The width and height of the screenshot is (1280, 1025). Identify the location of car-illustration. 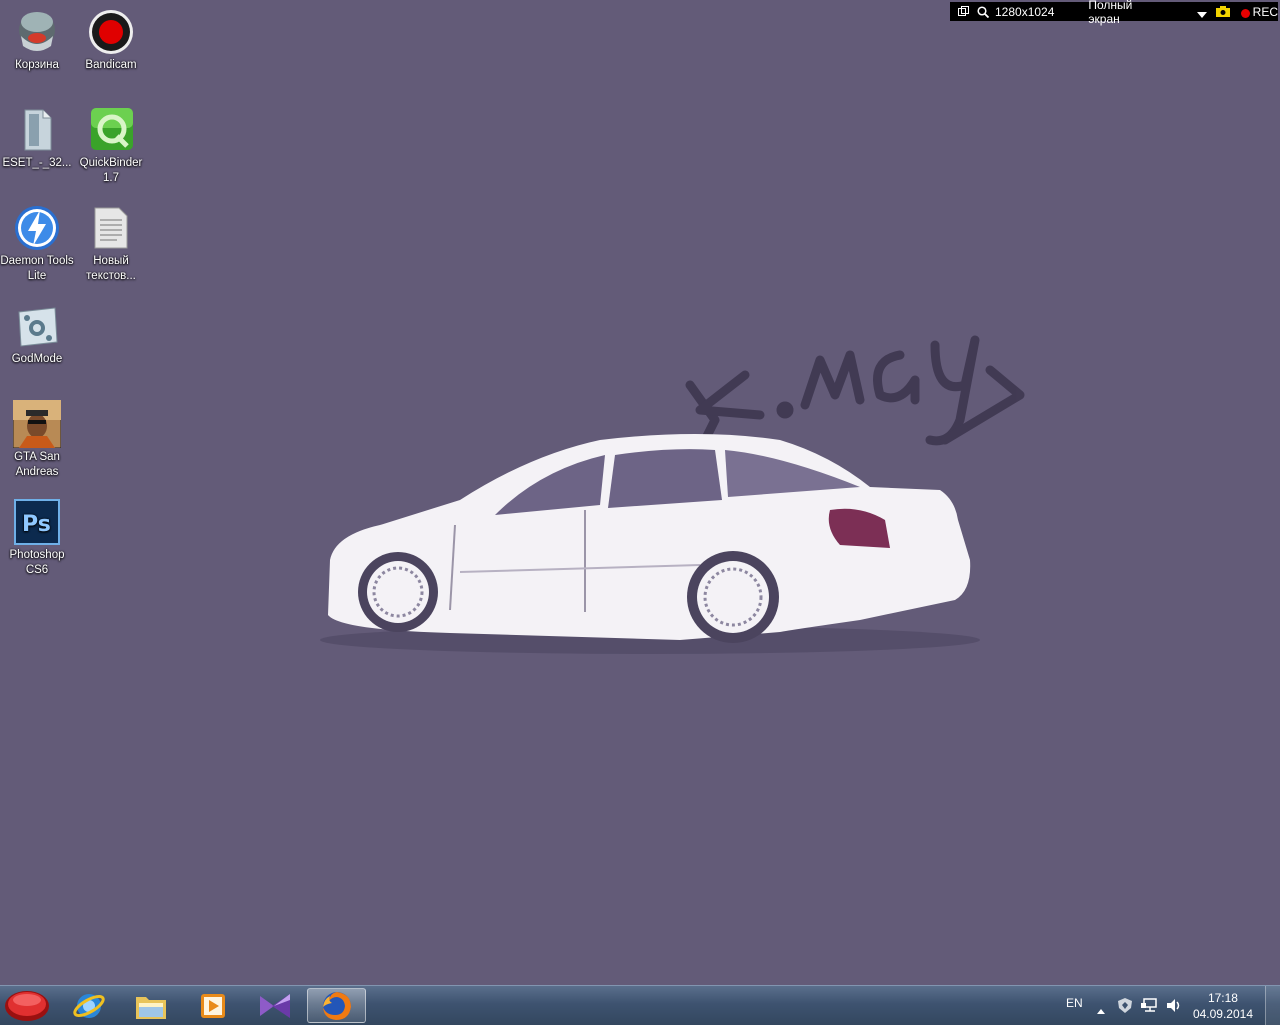
(650, 544).